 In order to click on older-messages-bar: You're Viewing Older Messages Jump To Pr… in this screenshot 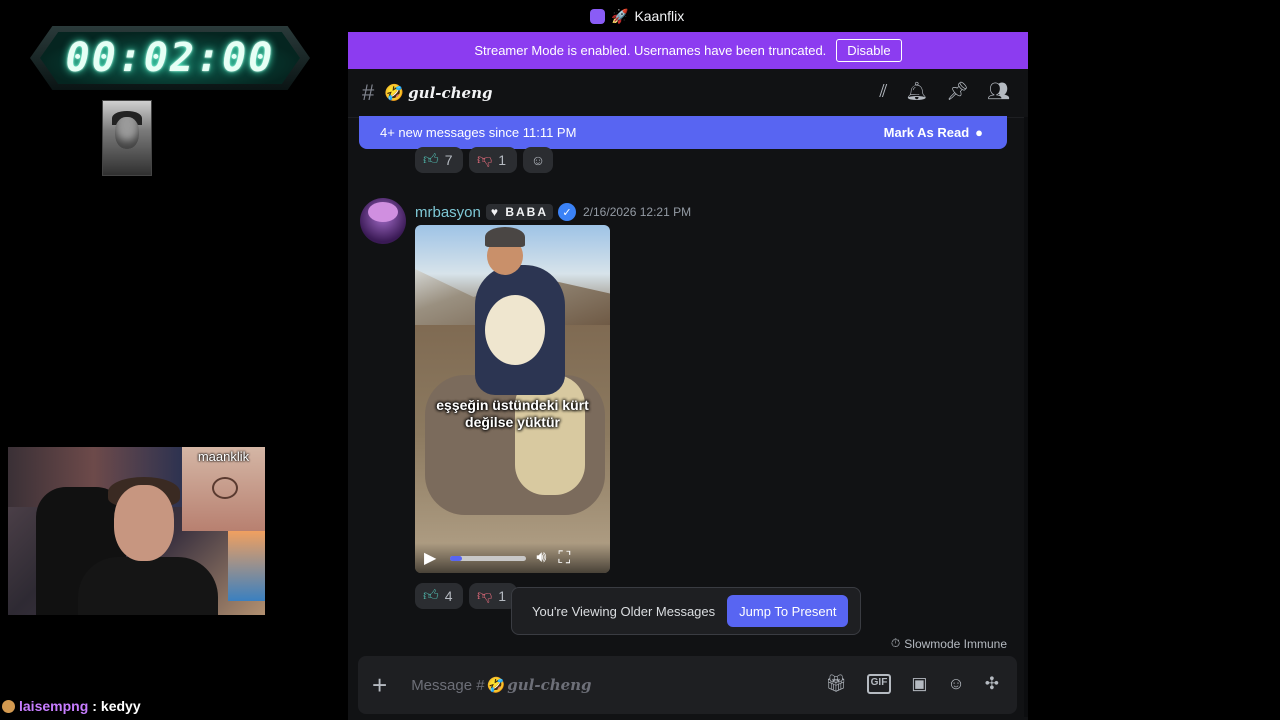, I will do `click(686, 611)`.